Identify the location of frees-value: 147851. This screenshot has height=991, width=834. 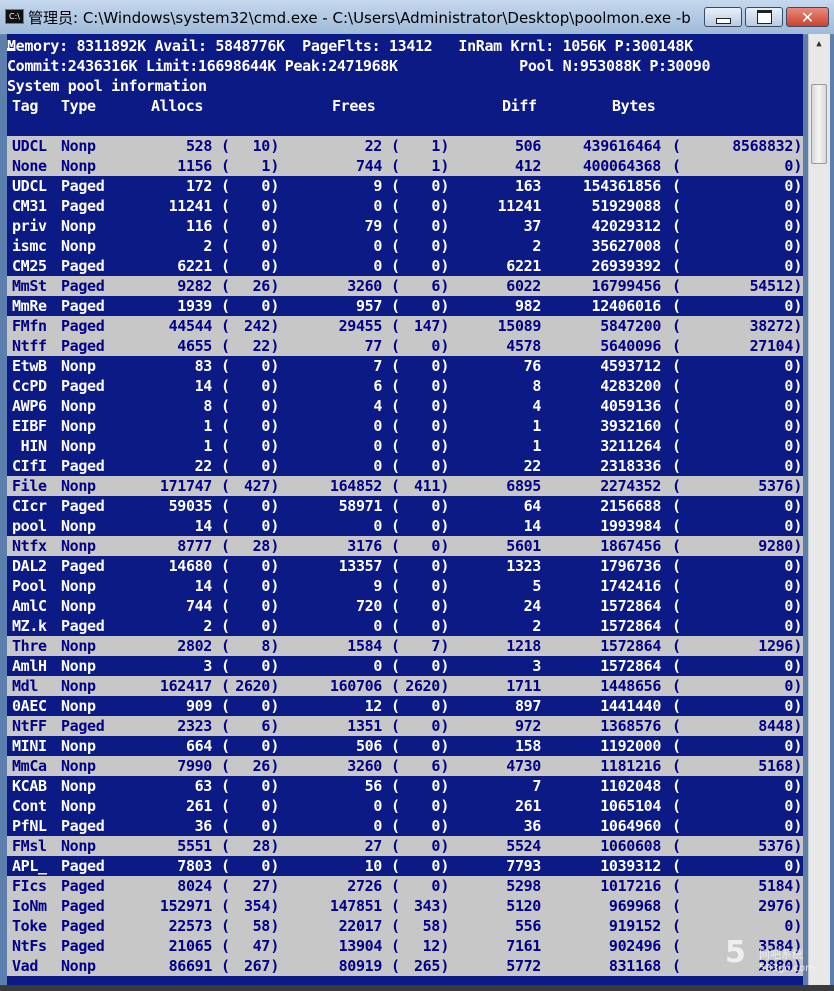
(355, 906).